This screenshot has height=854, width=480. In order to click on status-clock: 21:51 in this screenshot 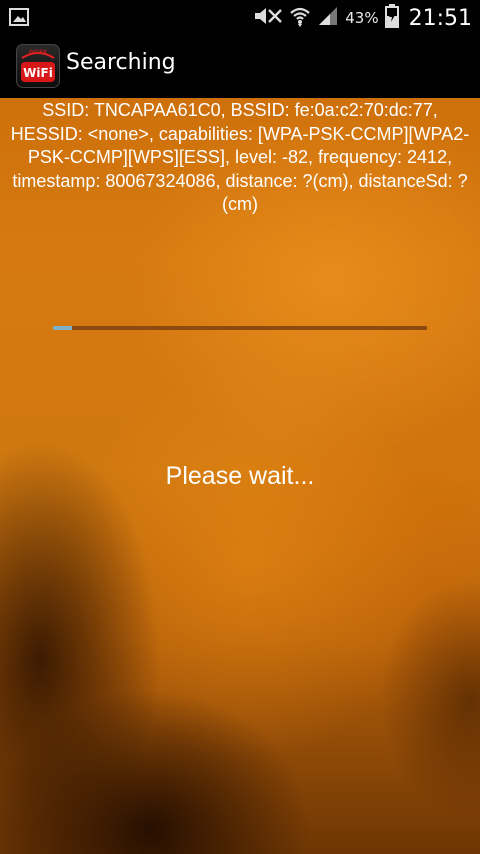, I will do `click(440, 18)`.